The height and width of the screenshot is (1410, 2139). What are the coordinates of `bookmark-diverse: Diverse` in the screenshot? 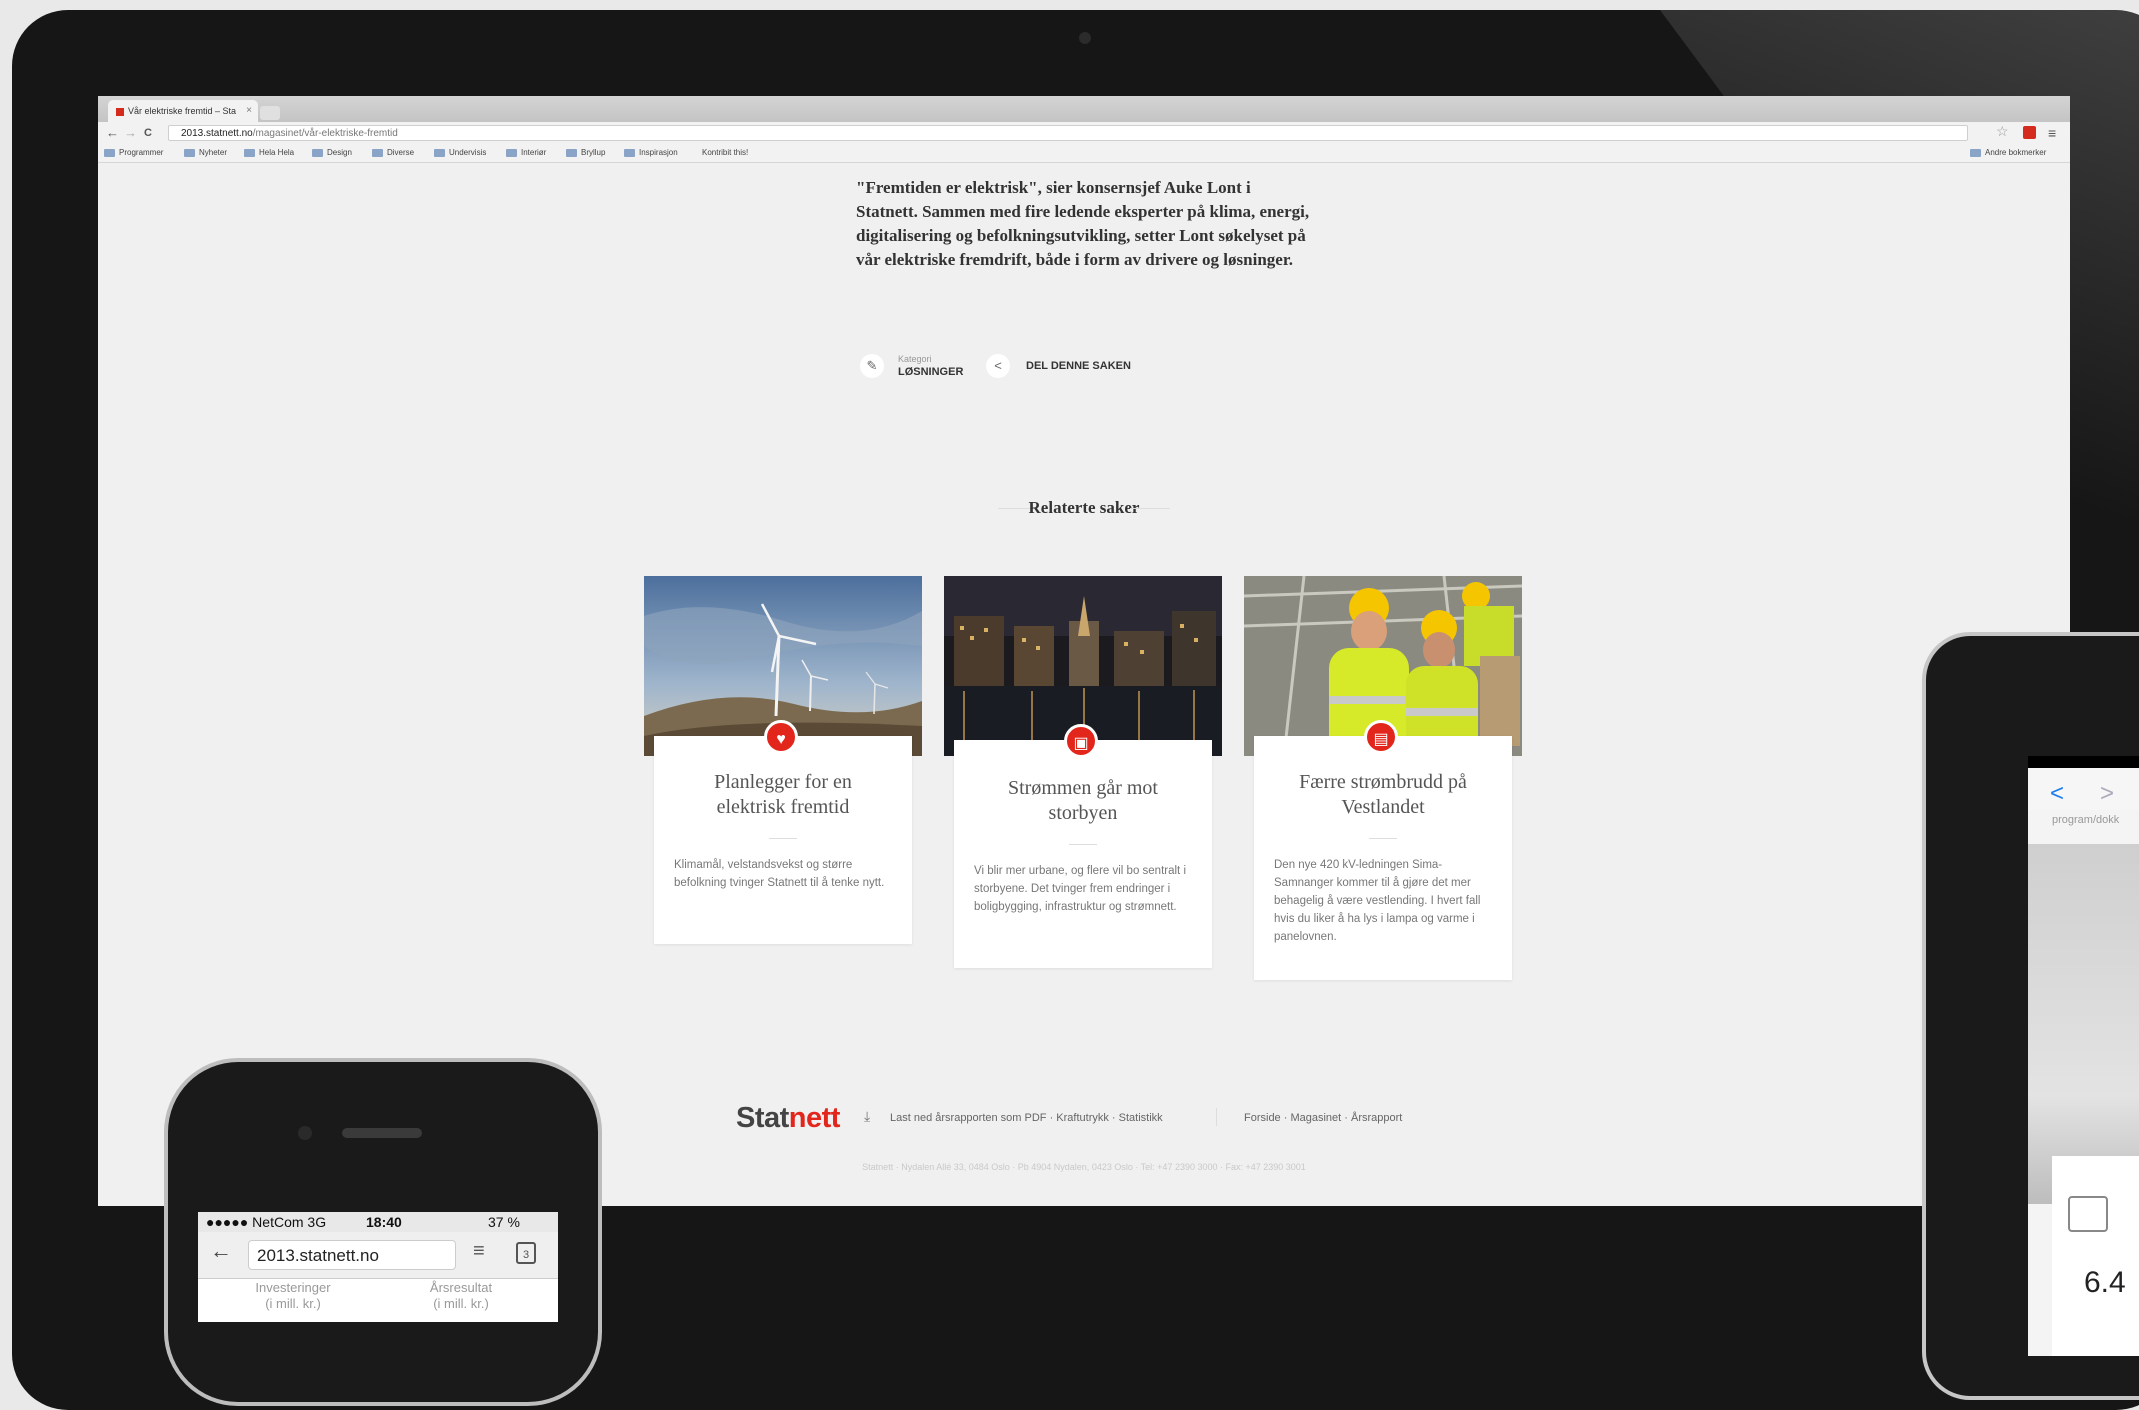 It's located at (393, 153).